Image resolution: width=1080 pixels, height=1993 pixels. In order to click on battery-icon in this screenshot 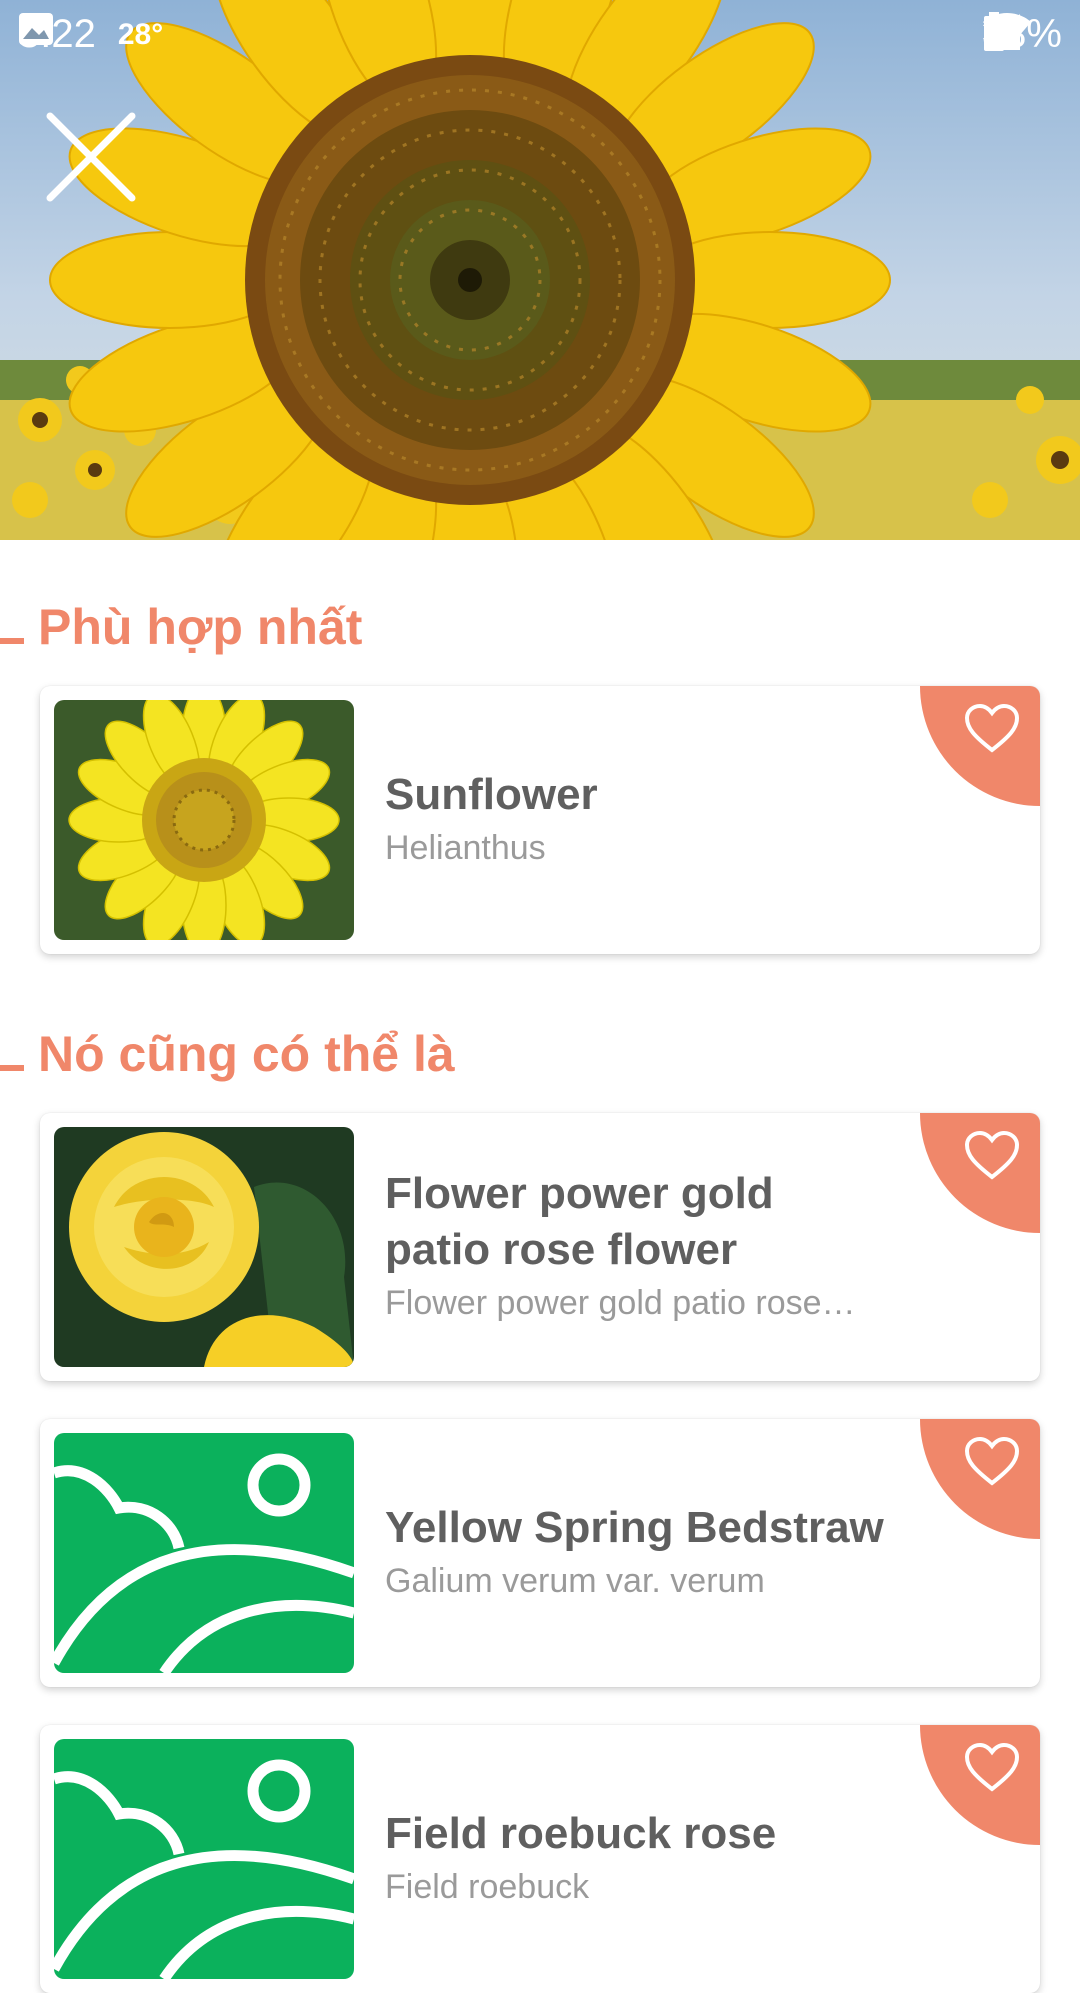, I will do `click(993, 31)`.